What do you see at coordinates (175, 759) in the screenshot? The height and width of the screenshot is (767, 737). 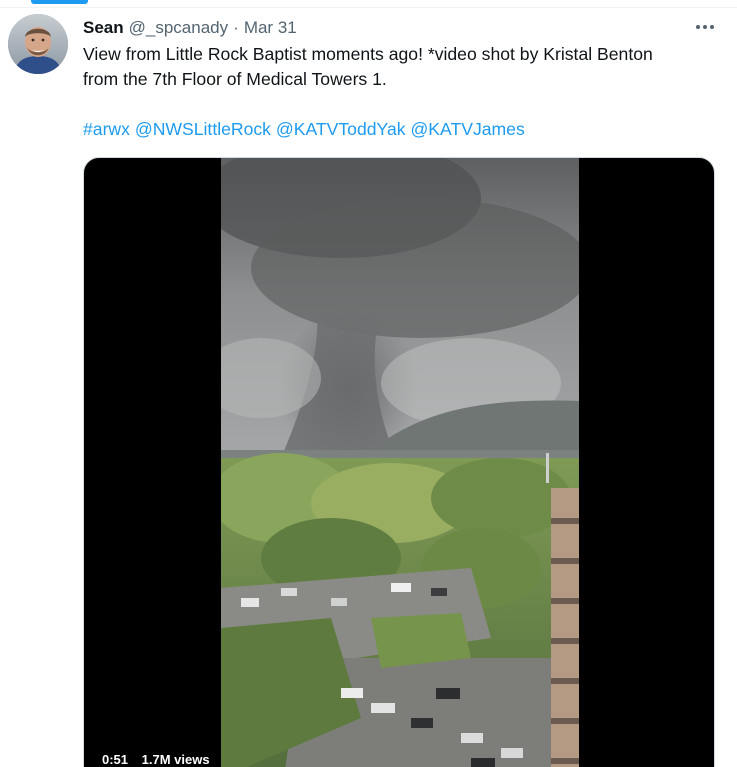 I see `video-views: 1.7M views` at bounding box center [175, 759].